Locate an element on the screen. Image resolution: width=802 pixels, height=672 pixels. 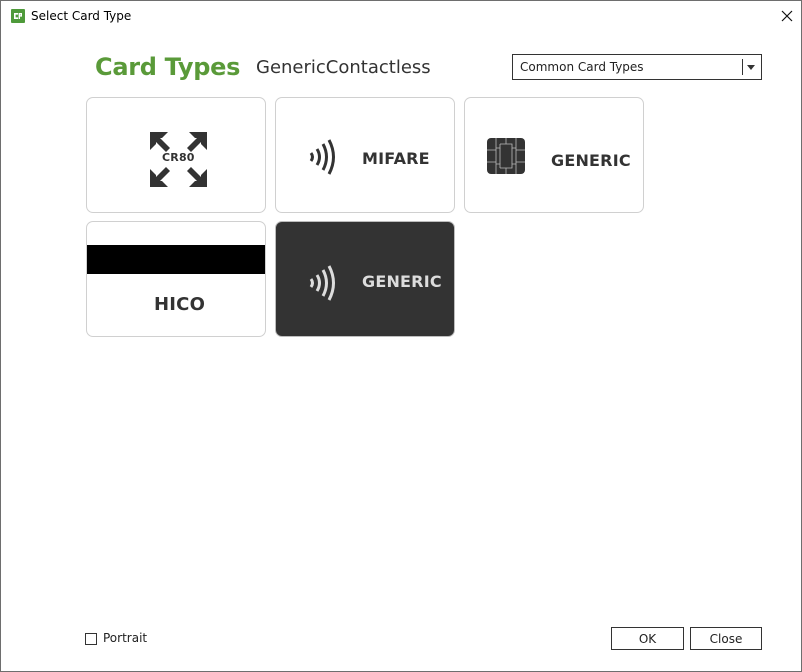
close-button: Close is located at coordinates (726, 638).